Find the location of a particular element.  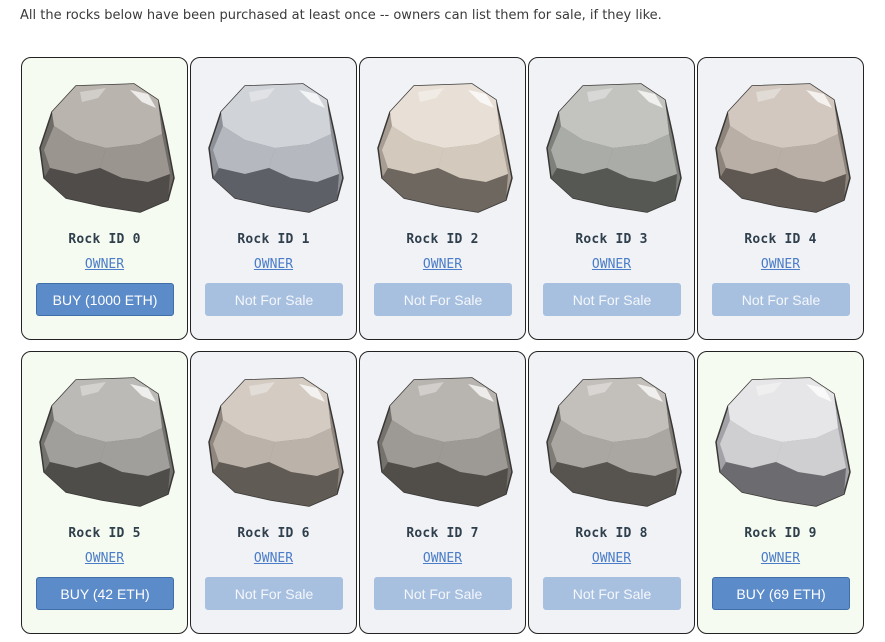

rock-card: Rock ID 0 OWNER BUY (1000 ETH) is located at coordinates (104, 198).